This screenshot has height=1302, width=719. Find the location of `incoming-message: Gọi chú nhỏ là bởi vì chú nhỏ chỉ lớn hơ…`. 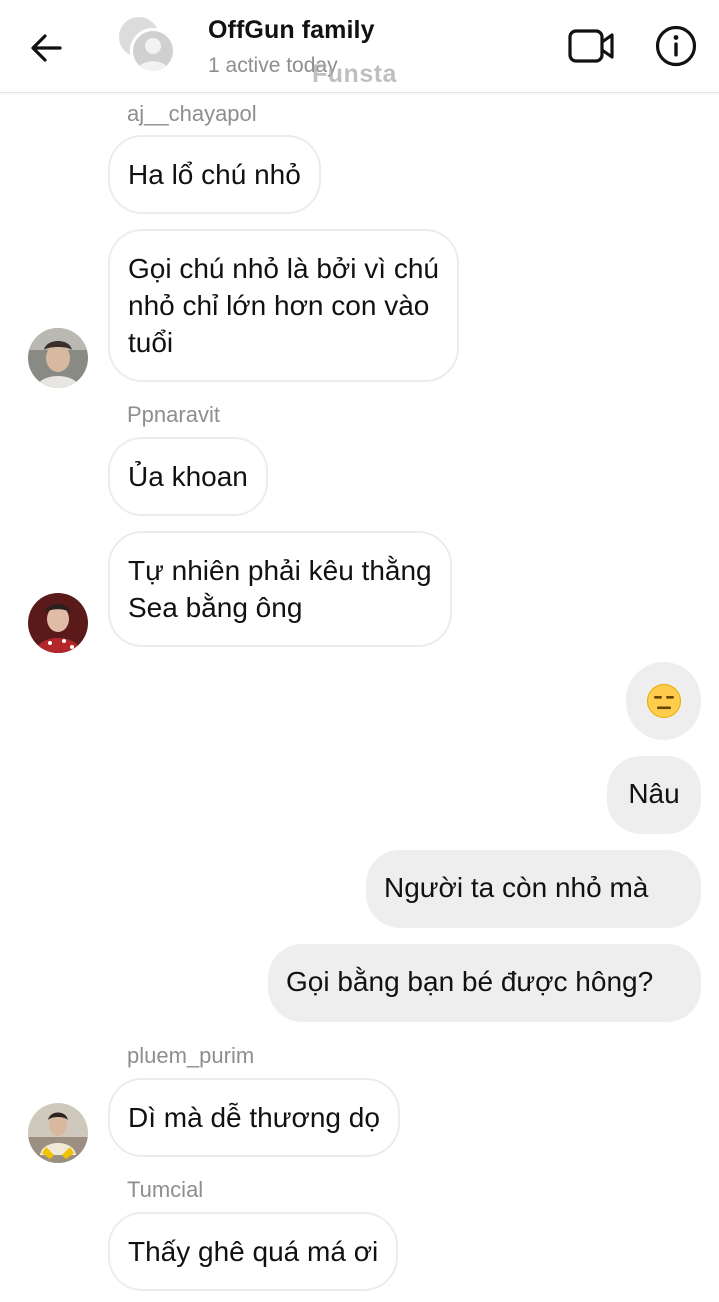

incoming-message: Gọi chú nhỏ là bởi vì chú nhỏ chỉ lớn hơ… is located at coordinates (283, 305).